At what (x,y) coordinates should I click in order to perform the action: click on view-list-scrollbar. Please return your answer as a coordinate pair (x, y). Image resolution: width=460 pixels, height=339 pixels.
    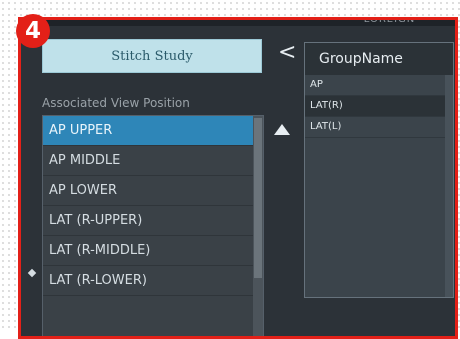
    Looking at the image, I should click on (258, 226).